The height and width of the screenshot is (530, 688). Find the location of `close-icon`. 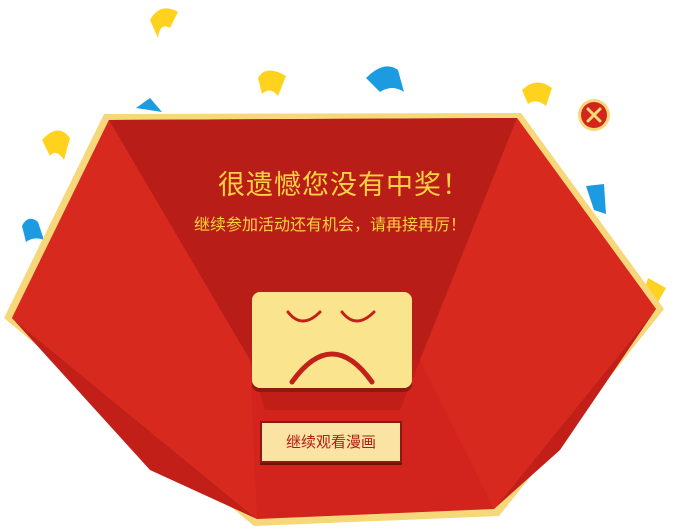

close-icon is located at coordinates (594, 115).